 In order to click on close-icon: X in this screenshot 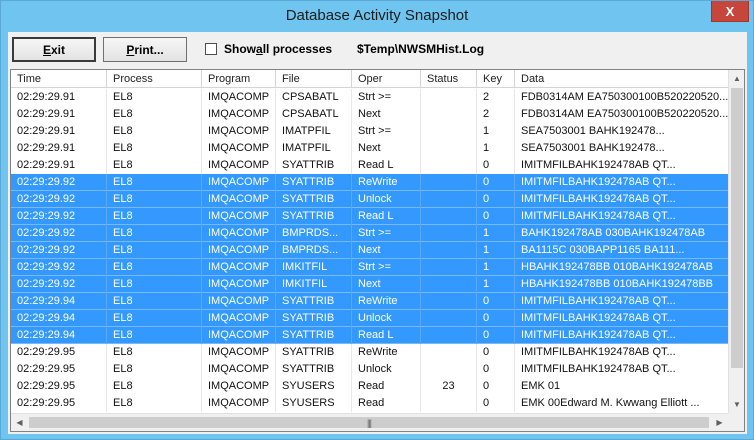, I will do `click(730, 11)`.